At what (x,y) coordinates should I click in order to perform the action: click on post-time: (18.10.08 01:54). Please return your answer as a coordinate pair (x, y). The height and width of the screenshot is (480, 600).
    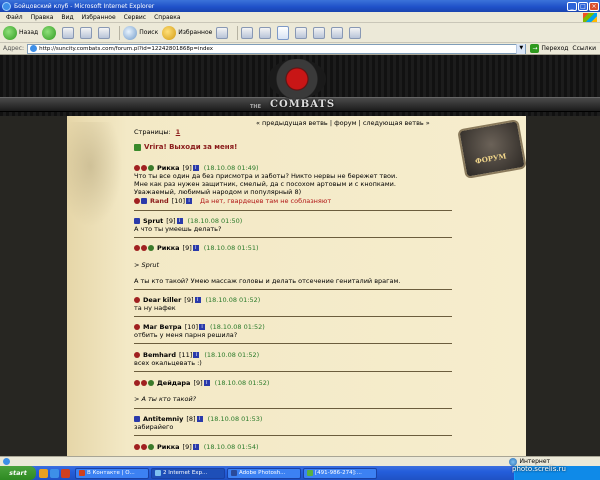
    Looking at the image, I should click on (231, 446).